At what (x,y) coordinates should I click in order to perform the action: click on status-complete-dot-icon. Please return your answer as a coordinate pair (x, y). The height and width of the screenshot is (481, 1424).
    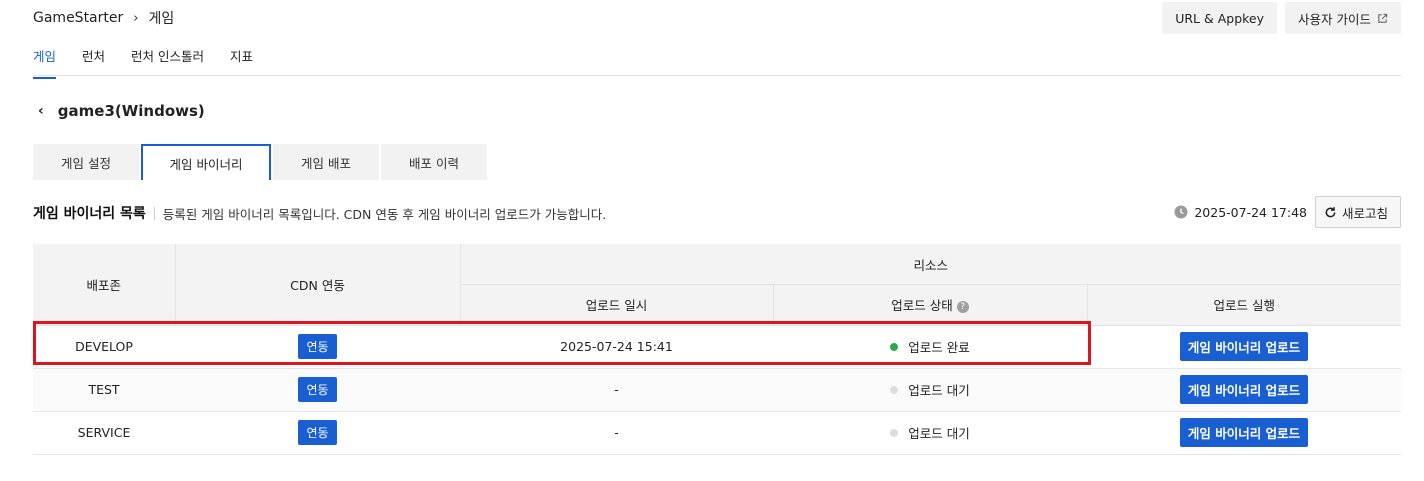
    Looking at the image, I should click on (894, 346).